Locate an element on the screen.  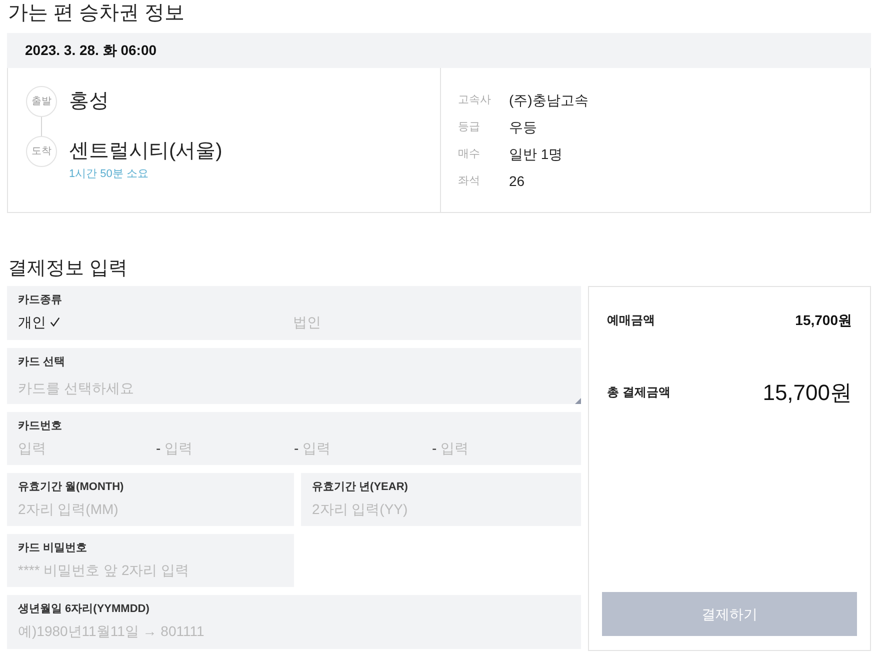
input-field: **** 비밀번호 앞 2자리 입력 is located at coordinates (150, 570).